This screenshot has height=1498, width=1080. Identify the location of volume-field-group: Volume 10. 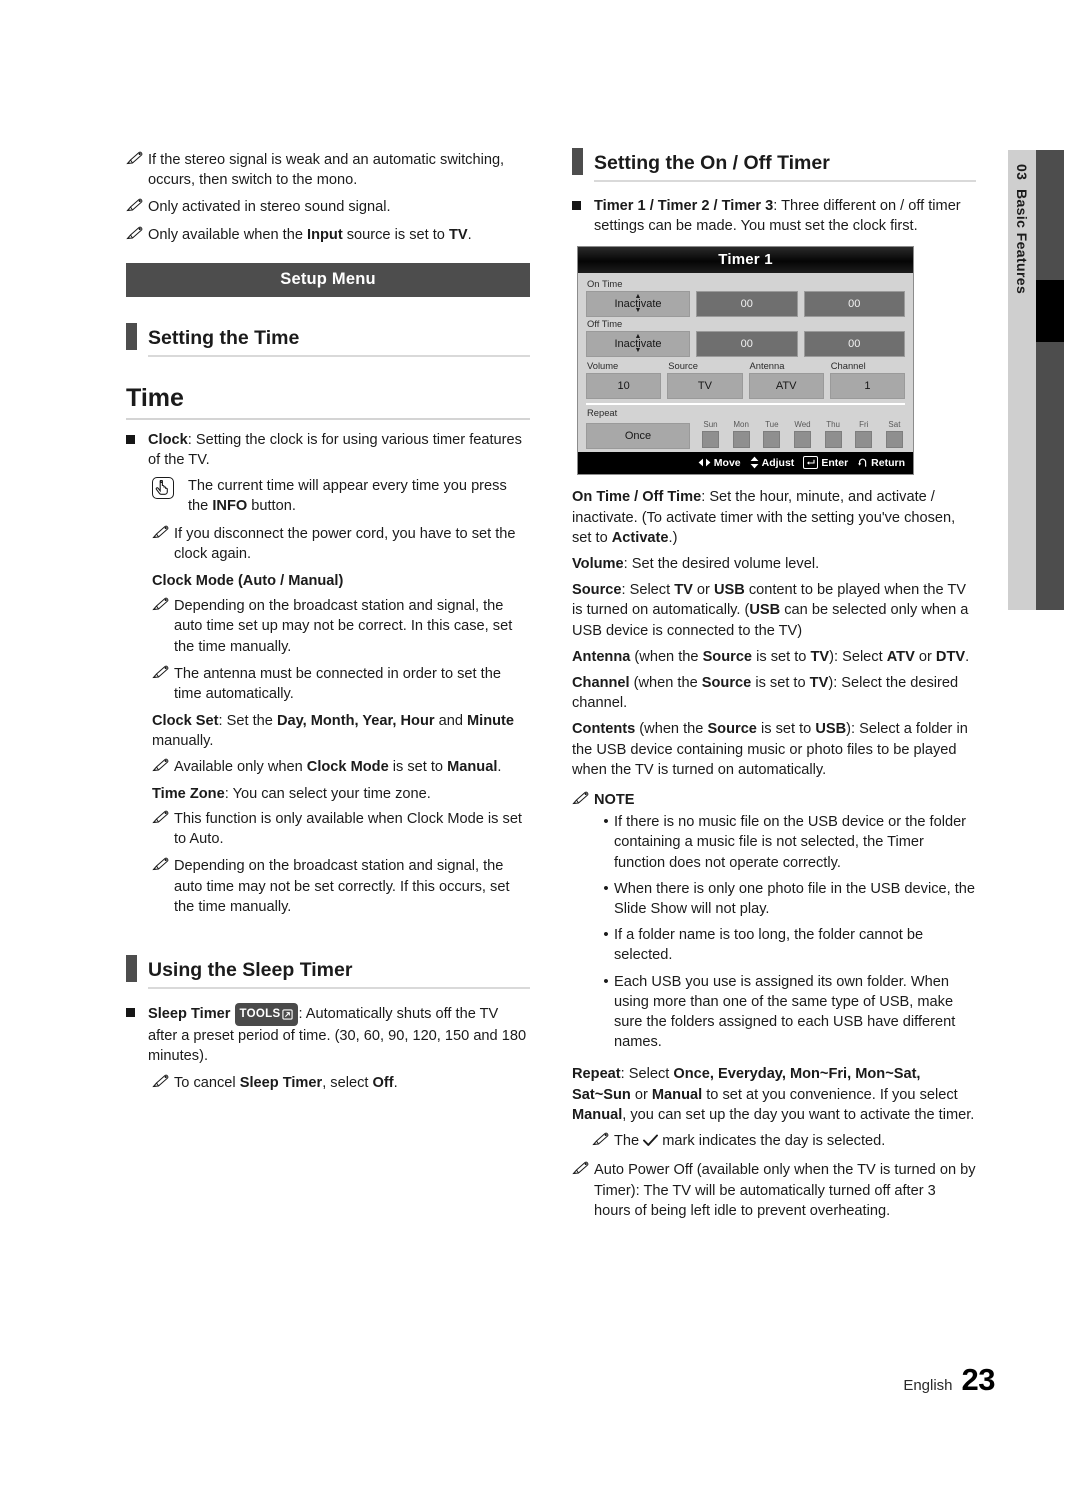
(624, 379).